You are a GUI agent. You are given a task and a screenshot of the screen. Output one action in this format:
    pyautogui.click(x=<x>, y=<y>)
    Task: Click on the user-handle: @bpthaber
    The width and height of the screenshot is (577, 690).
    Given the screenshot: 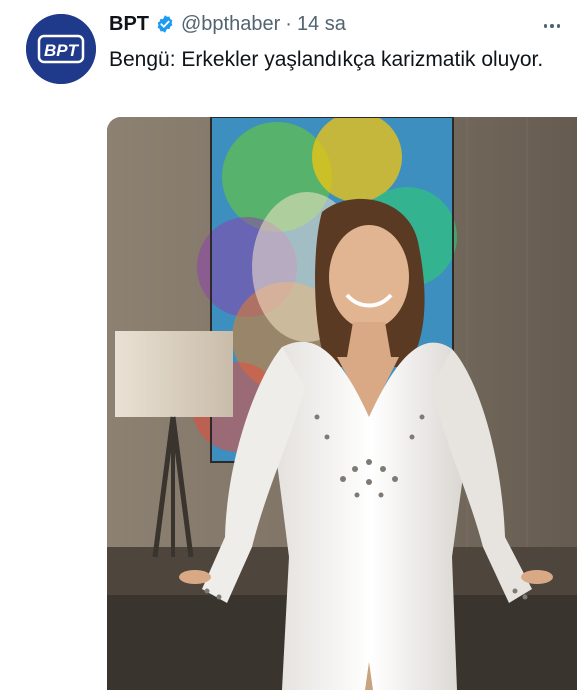 What is the action you would take?
    pyautogui.click(x=230, y=24)
    